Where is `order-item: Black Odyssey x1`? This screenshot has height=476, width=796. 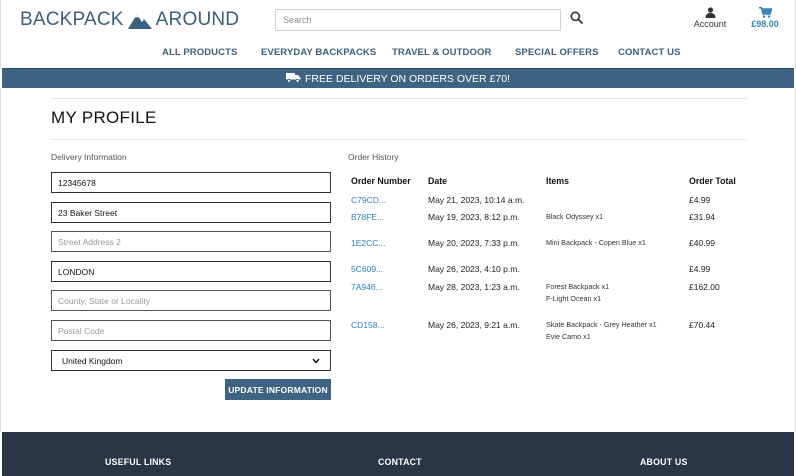 order-item: Black Odyssey x1 is located at coordinates (575, 216).